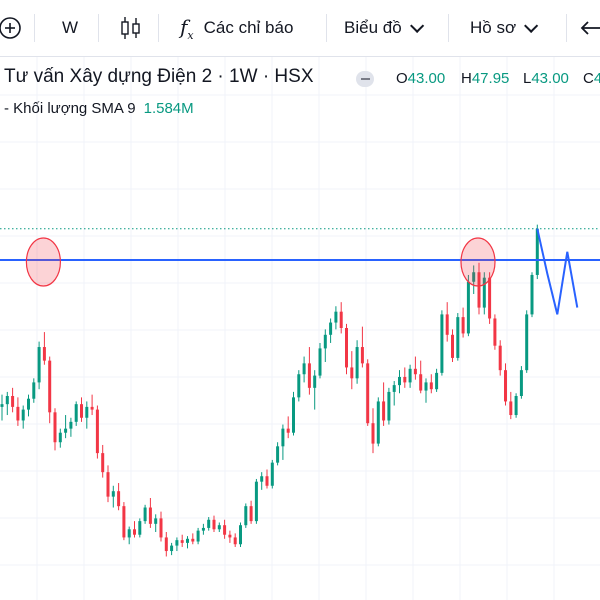 The image size is (600, 600). Describe the element at coordinates (300, 28) in the screenshot. I see `top-toolbar: W fx Các chỉ báo Biểu đồ Hồ sơ` at that location.